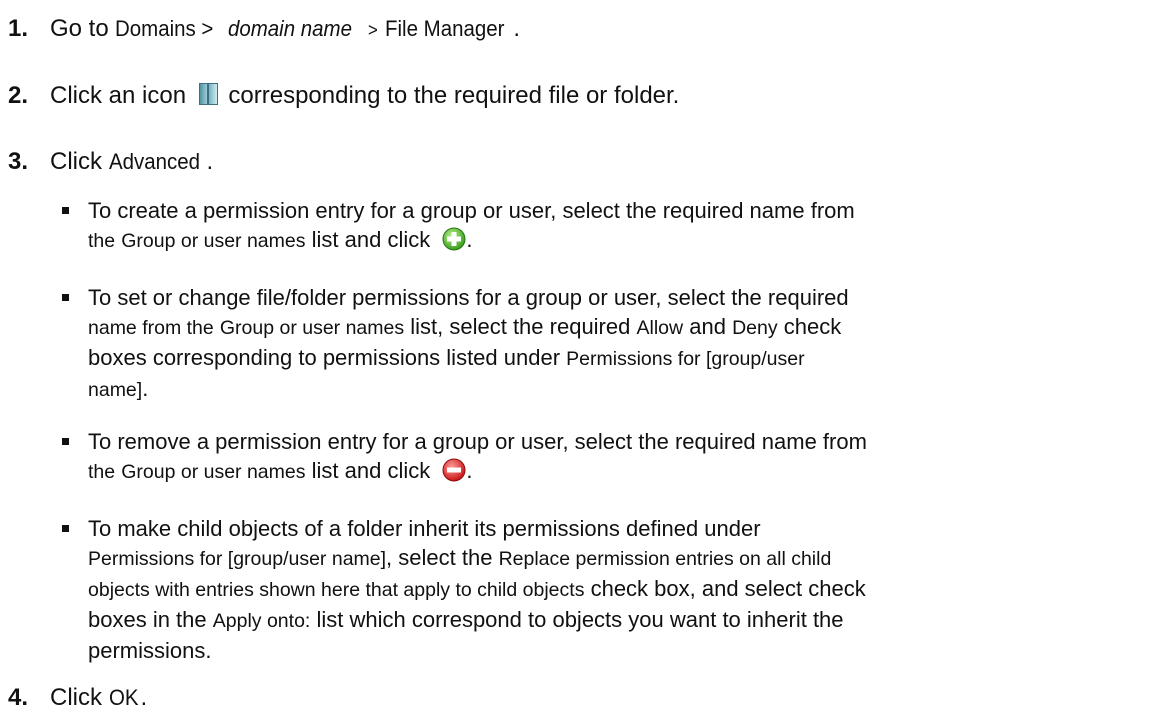 Image resolution: width=1153 pixels, height=727 pixels. What do you see at coordinates (18, 697) in the screenshot?
I see `step-number: 4.` at bounding box center [18, 697].